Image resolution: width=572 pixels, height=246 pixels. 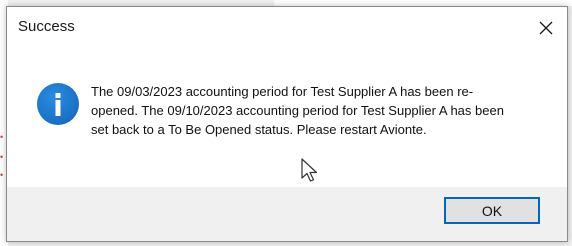 What do you see at coordinates (309, 170) in the screenshot?
I see `mouse-cursor-icon` at bounding box center [309, 170].